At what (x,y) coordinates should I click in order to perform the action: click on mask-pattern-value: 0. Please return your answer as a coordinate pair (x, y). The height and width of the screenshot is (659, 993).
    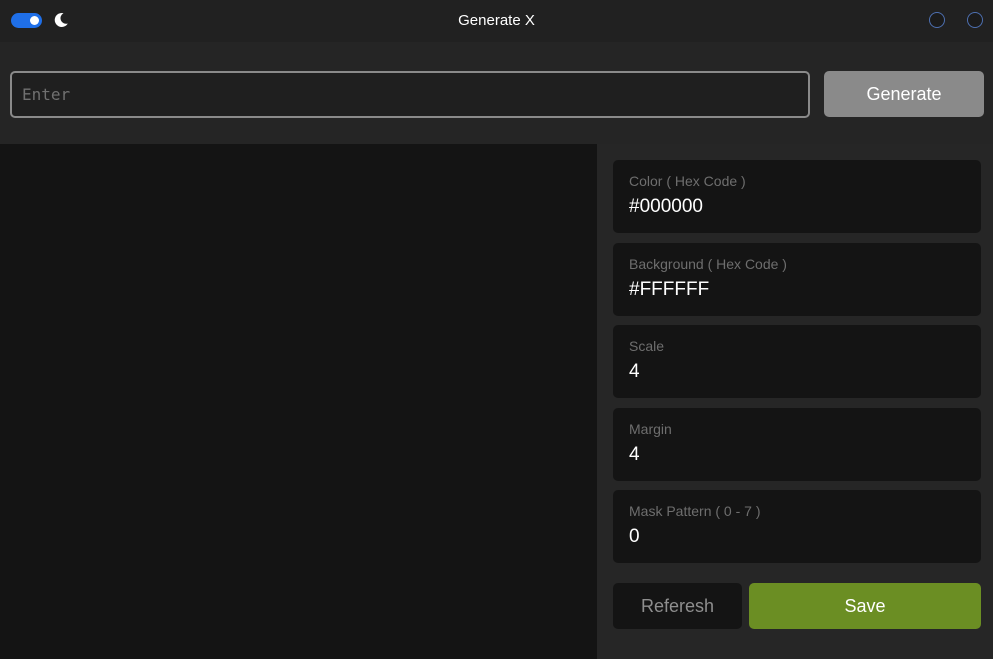
    Looking at the image, I should click on (634, 537).